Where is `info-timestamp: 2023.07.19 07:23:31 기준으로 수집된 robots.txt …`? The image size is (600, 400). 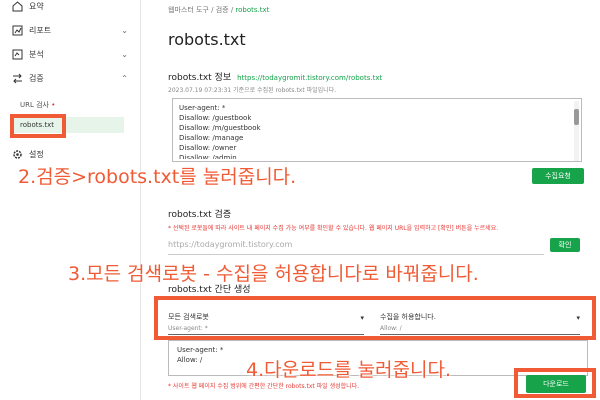
info-timestamp: 2023.07.19 07:23:31 기준으로 수집된 robots.txt … is located at coordinates (252, 90).